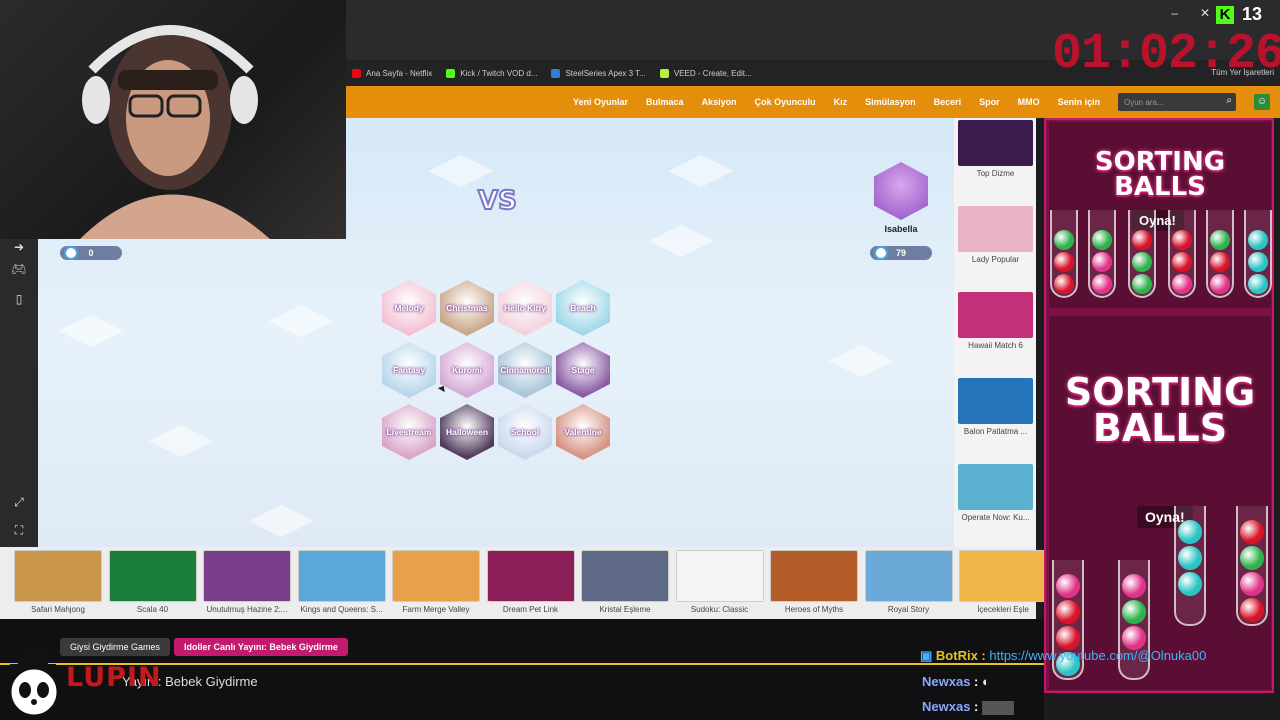 The image size is (1280, 720). I want to click on minimize-button: –, so click(1174, 13).